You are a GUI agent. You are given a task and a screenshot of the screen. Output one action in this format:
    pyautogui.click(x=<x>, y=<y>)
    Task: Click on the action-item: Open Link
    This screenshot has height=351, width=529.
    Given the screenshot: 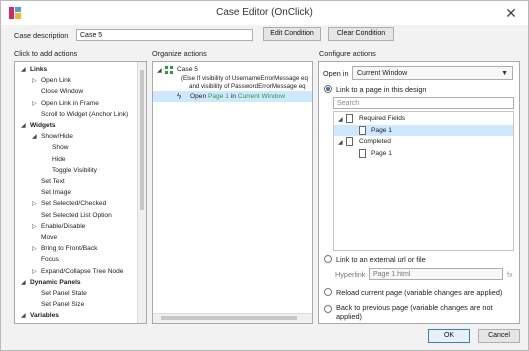 What is the action you would take?
    pyautogui.click(x=56, y=80)
    